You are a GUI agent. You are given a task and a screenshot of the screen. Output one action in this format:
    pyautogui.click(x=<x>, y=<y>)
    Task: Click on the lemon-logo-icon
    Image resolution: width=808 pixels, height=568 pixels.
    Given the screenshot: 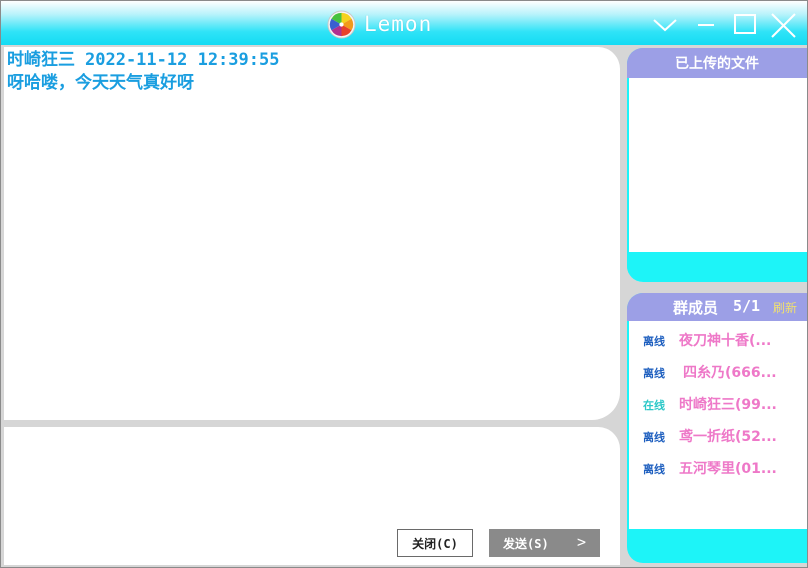 What is the action you would take?
    pyautogui.click(x=341, y=24)
    